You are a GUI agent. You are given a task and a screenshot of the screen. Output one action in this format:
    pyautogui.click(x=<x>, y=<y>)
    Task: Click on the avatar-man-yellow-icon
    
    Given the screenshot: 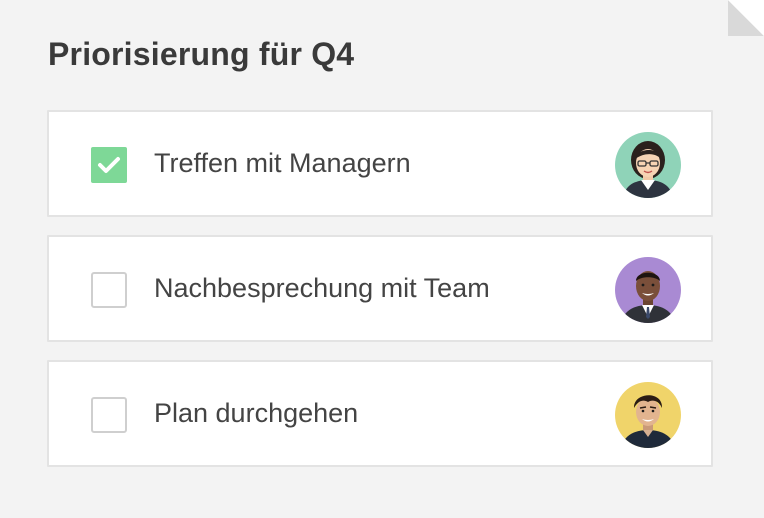 What is the action you would take?
    pyautogui.click(x=648, y=415)
    